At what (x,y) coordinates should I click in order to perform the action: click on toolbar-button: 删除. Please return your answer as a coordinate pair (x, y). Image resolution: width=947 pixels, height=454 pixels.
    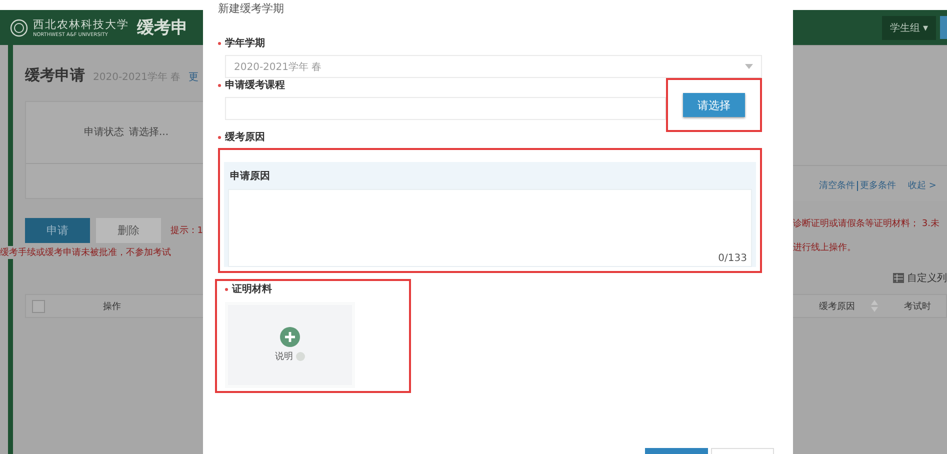
    Looking at the image, I should click on (129, 230).